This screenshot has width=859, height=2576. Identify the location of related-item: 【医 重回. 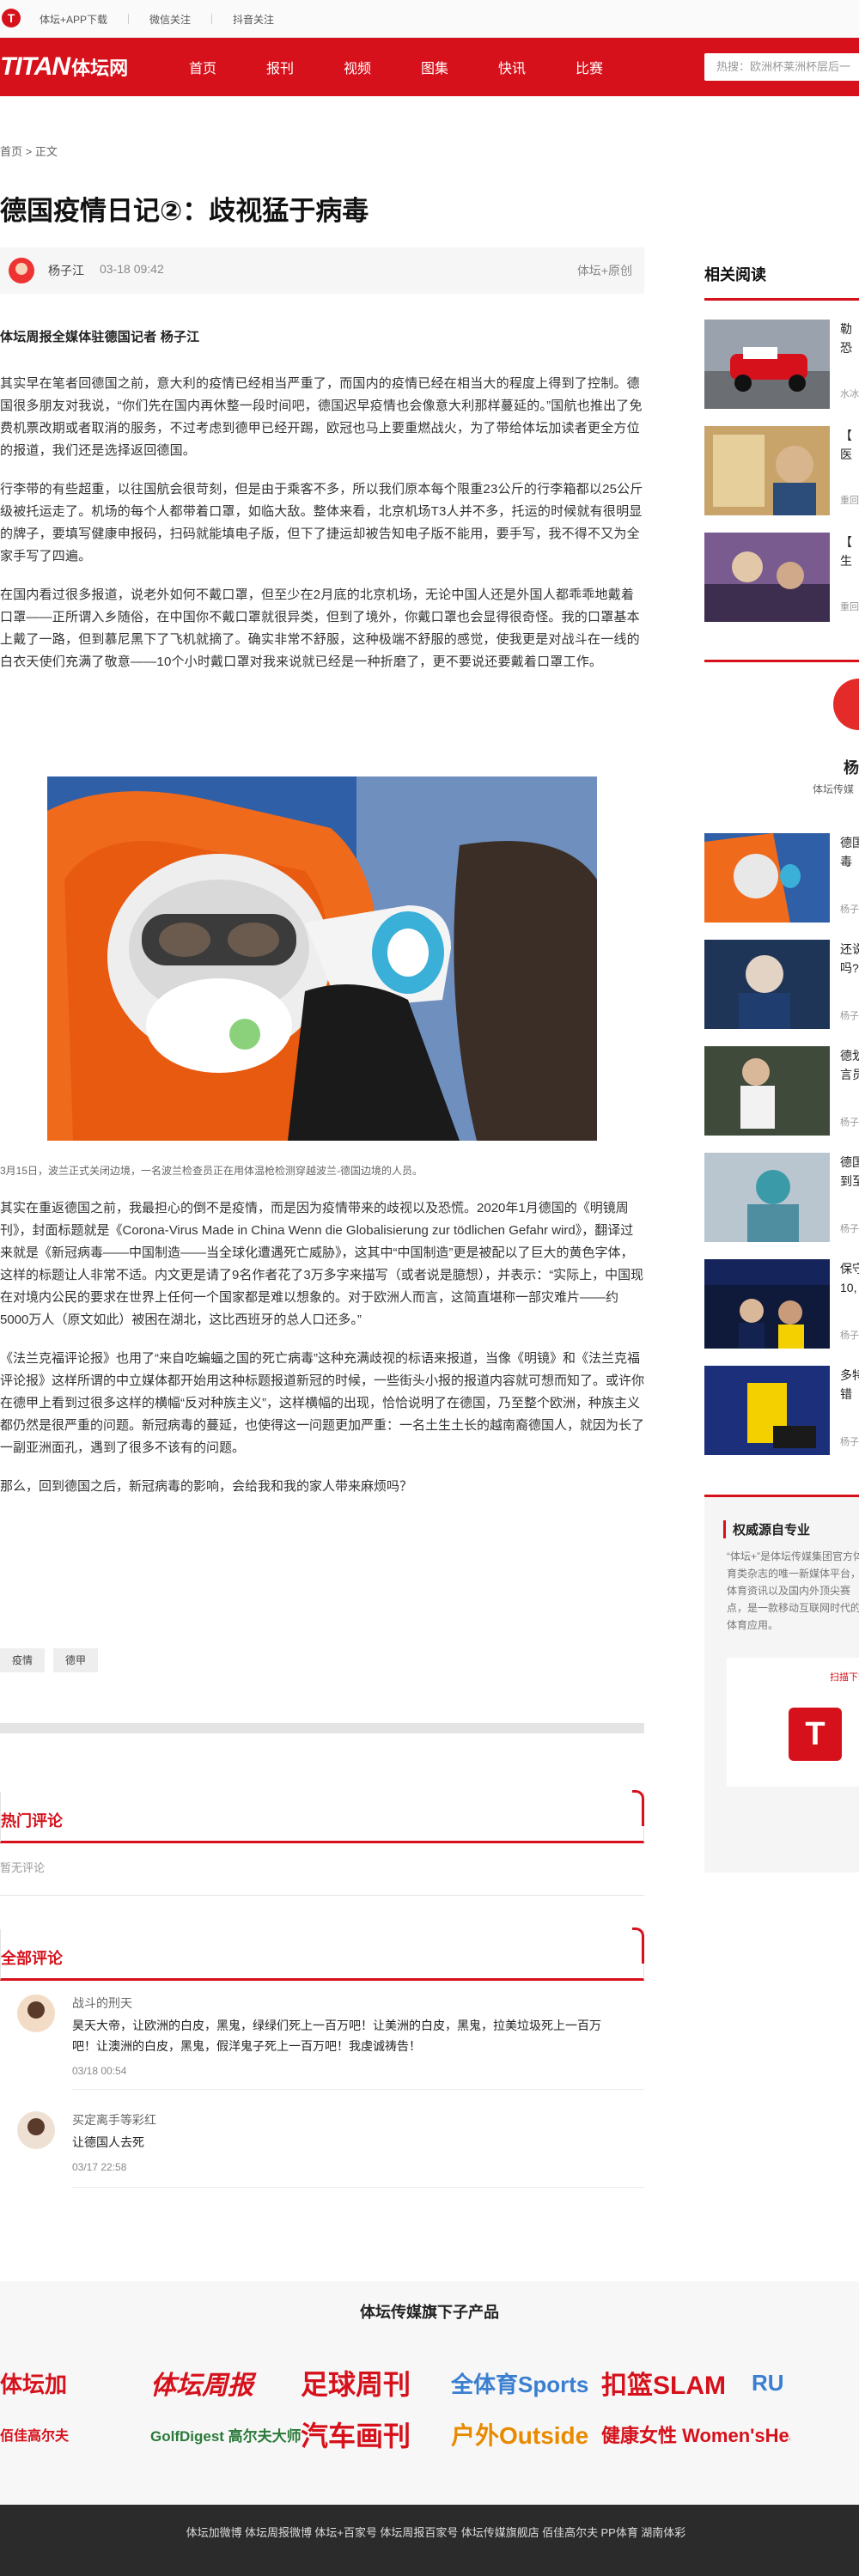
(781, 470).